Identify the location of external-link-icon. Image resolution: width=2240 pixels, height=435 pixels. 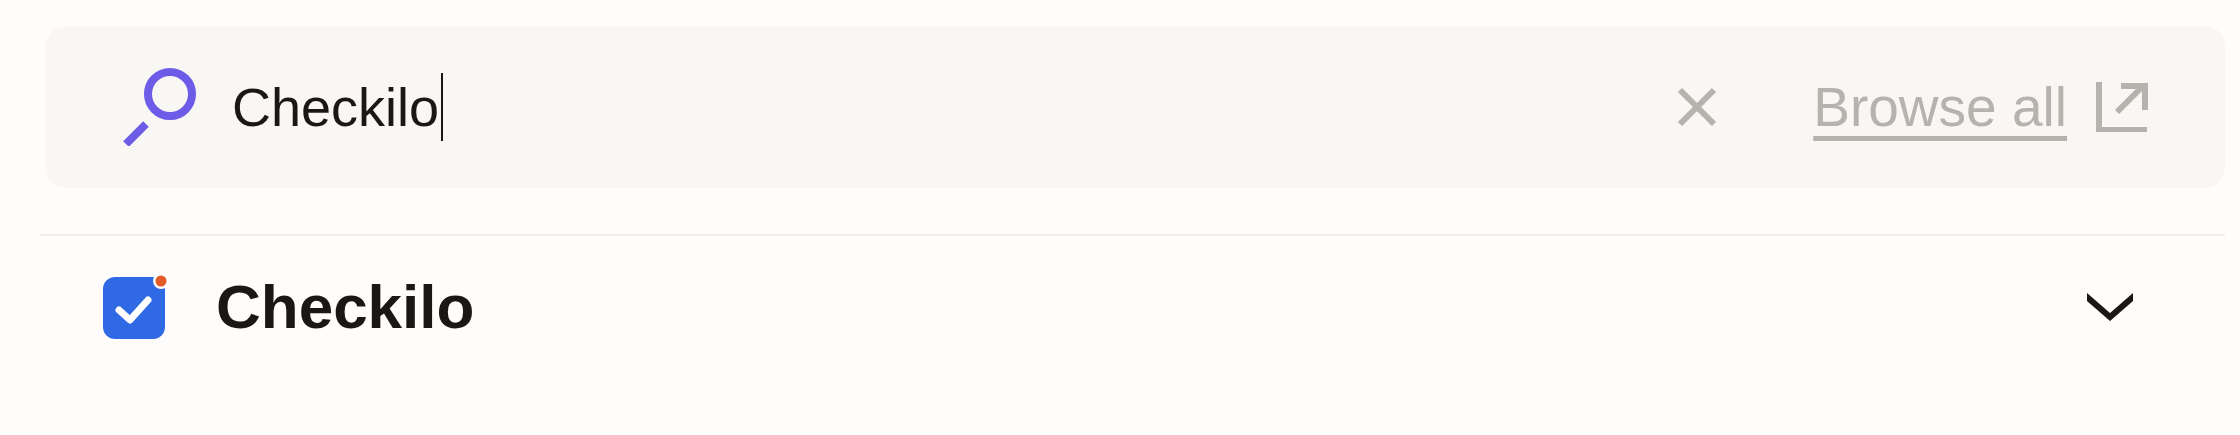
(2122, 107).